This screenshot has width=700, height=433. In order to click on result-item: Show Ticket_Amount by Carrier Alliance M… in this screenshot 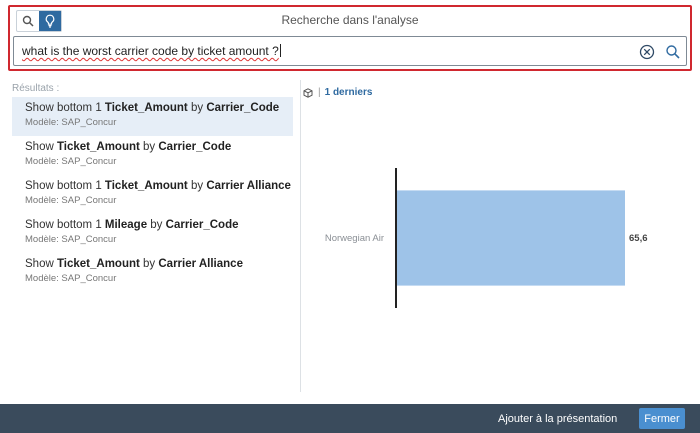, I will do `click(152, 272)`.